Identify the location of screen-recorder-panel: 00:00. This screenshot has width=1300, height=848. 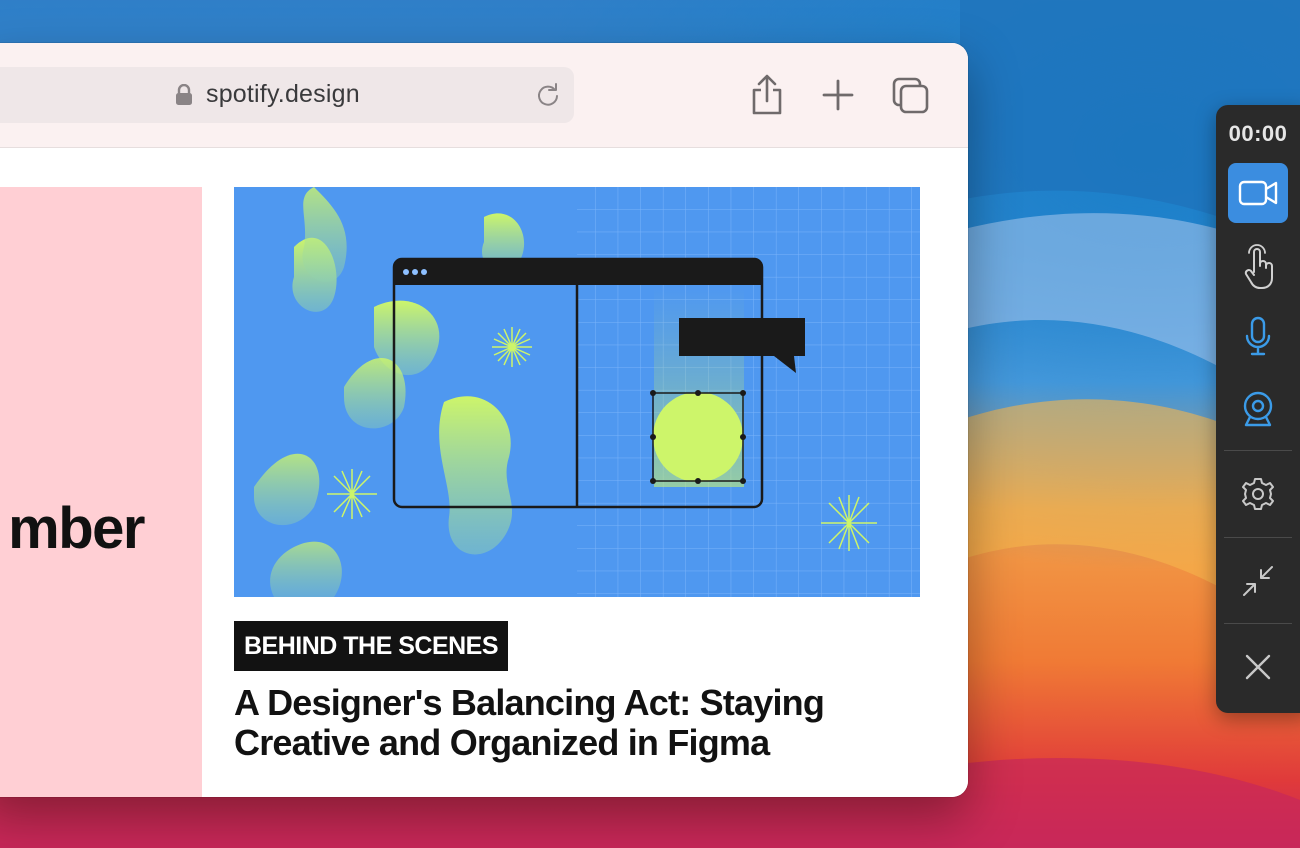
(1258, 409).